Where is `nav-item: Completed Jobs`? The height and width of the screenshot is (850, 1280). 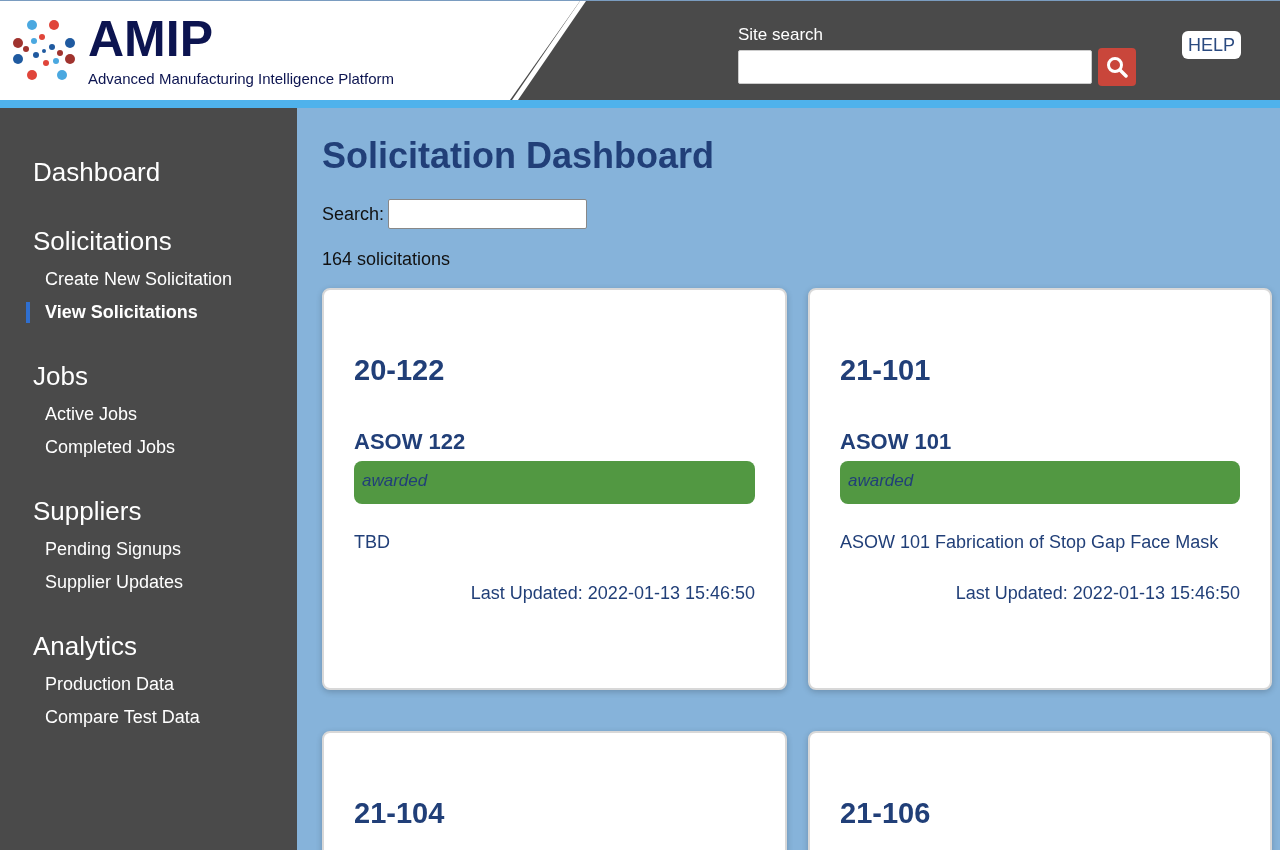 nav-item: Completed Jobs is located at coordinates (110, 447).